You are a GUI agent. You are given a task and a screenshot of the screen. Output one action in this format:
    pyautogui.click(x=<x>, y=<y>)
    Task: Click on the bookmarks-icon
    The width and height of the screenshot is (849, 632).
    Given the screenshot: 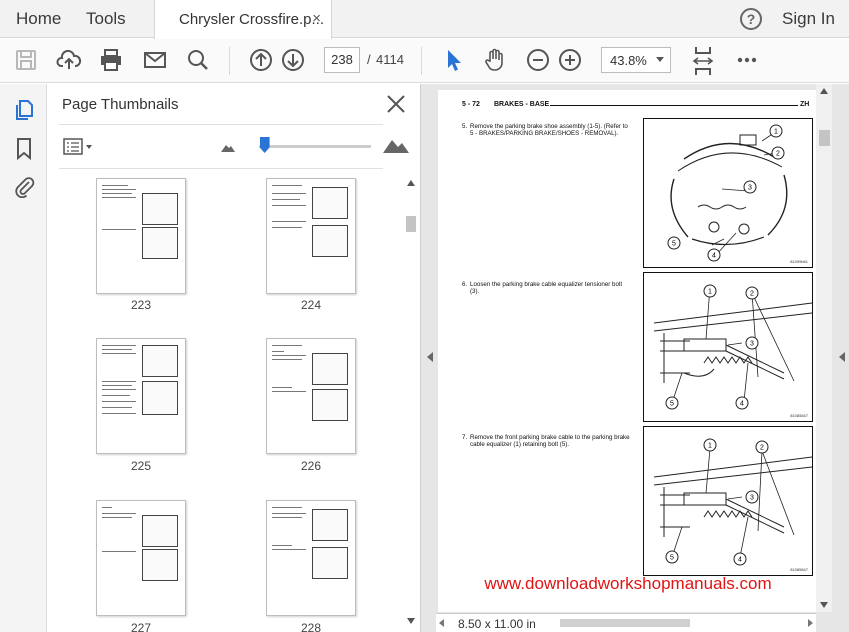 What is the action you would take?
    pyautogui.click(x=24, y=148)
    